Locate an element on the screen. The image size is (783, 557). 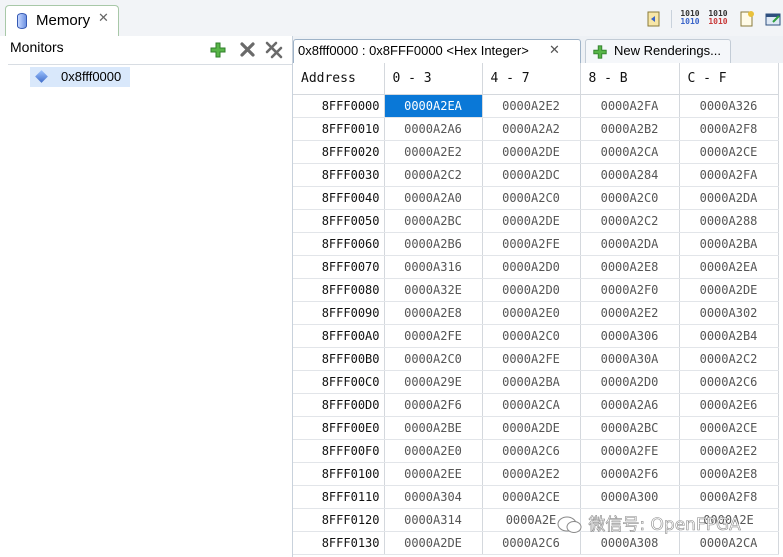
memory-cell: 0000A2F6 is located at coordinates (433, 405).